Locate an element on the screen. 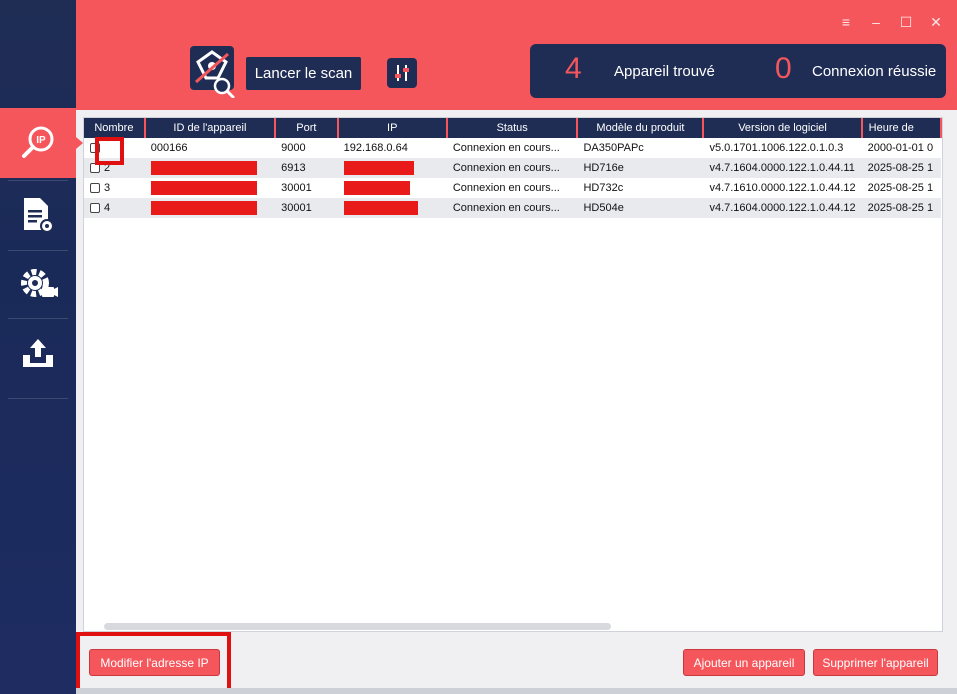 The width and height of the screenshot is (957, 694). menu-icon: ≡ is located at coordinates (846, 22).